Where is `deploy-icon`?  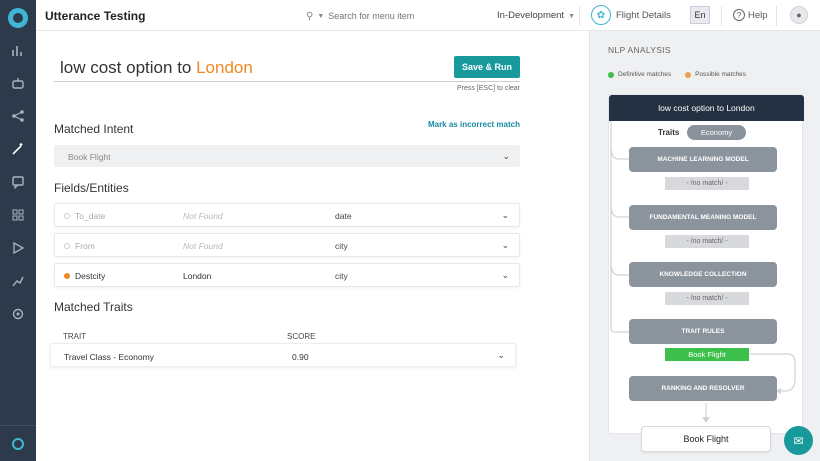 deploy-icon is located at coordinates (18, 248).